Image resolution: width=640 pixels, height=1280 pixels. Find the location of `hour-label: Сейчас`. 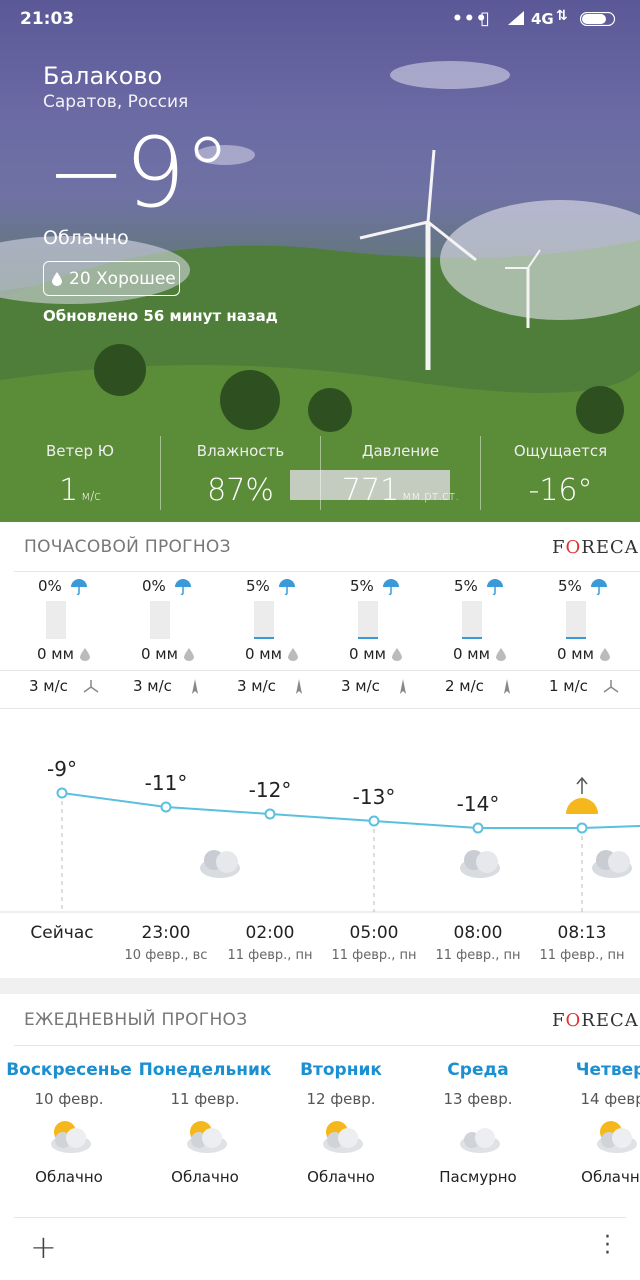

hour-label: Сейчас is located at coordinates (62, 933).